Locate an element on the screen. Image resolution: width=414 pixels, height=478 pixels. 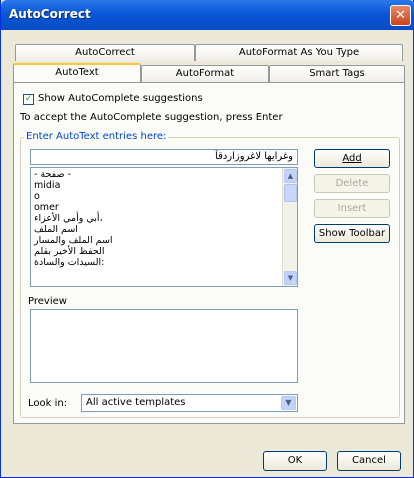
ok-button-label: OK is located at coordinates (295, 460).